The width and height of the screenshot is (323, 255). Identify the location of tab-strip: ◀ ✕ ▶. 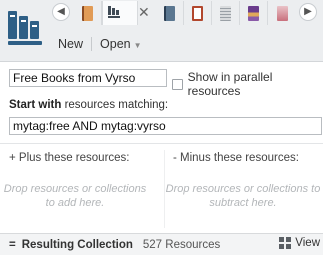
(186, 13).